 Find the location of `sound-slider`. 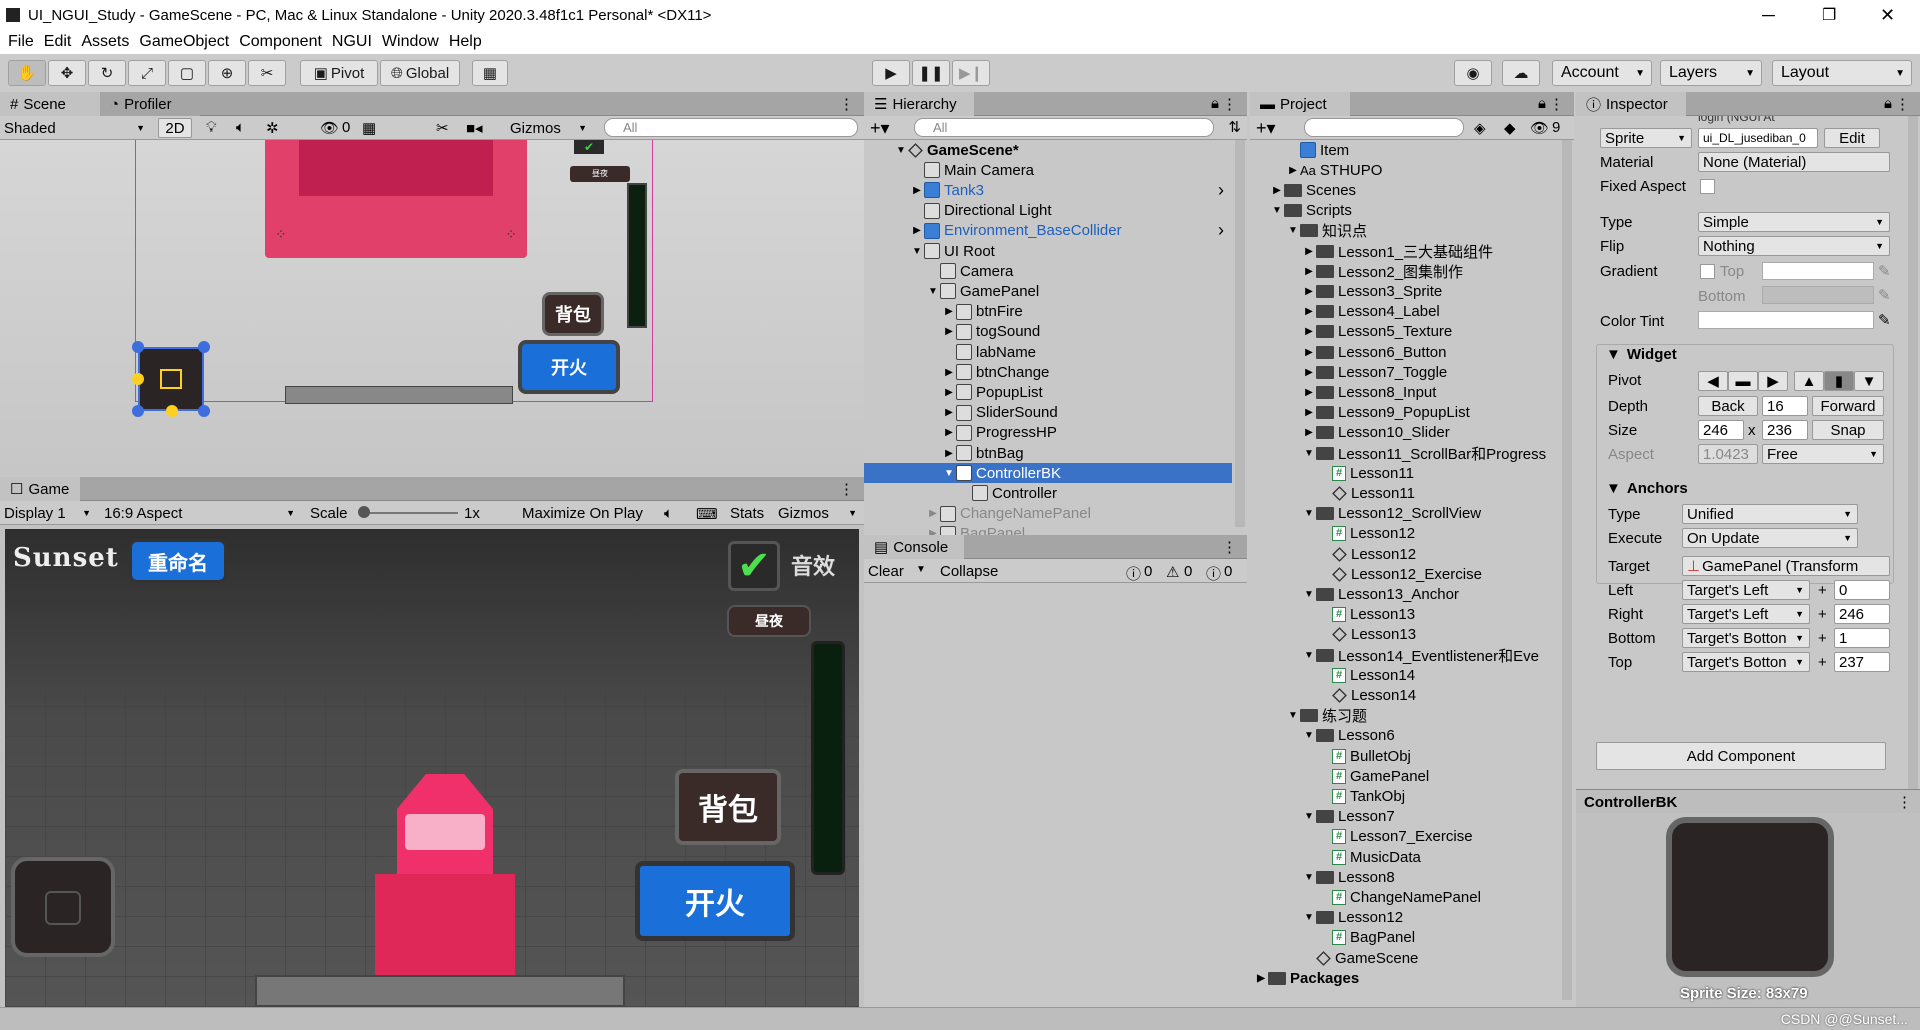

sound-slider is located at coordinates (828, 758).